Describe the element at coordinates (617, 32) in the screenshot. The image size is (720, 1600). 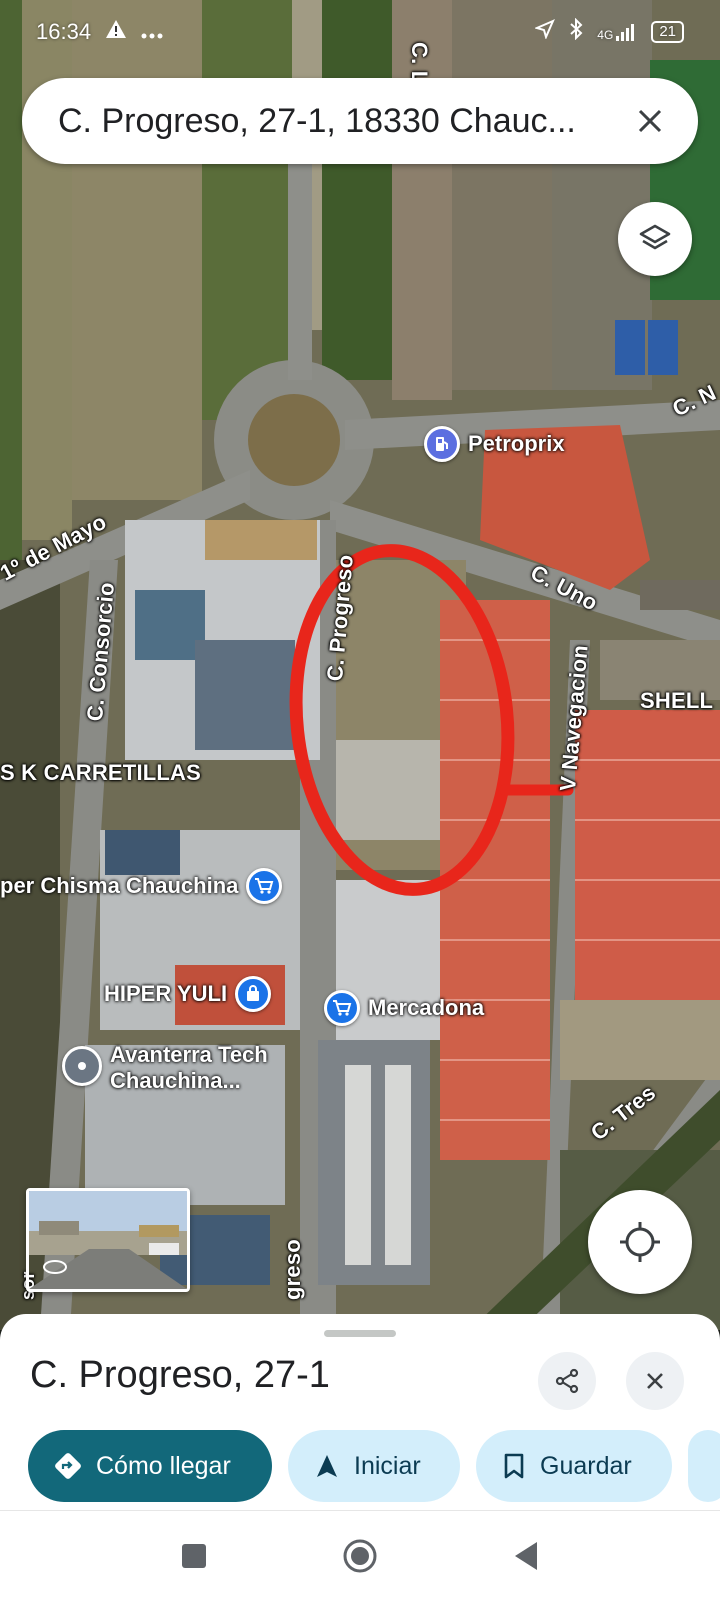
I see `signal-icon: 4G` at that location.